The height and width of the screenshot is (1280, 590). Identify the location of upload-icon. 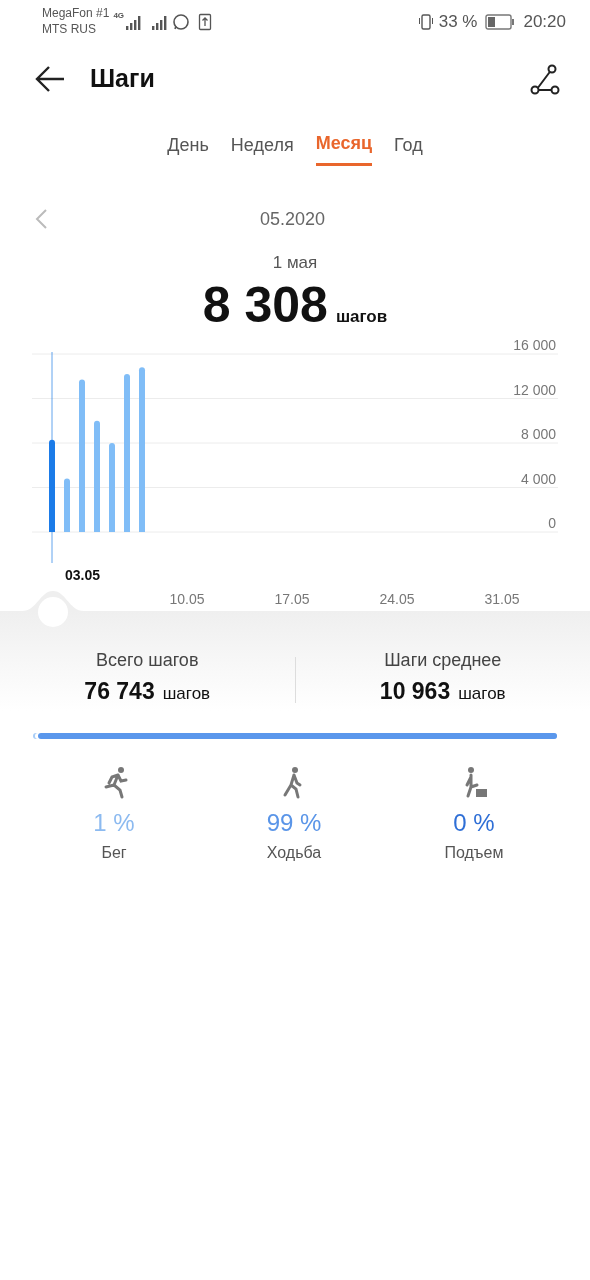
(205, 22).